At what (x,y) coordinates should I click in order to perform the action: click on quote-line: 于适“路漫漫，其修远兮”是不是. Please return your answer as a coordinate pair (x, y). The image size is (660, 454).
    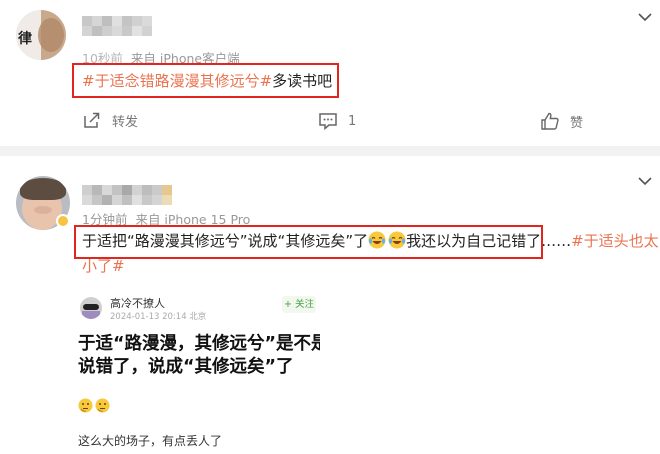
    Looking at the image, I should click on (199, 344).